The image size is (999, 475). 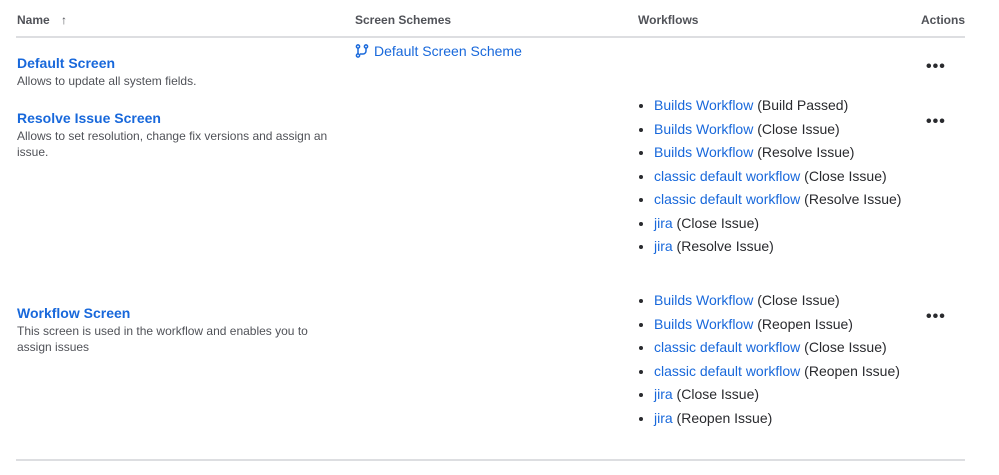 I want to click on workflow-item: Builds Workflow (Reopen Issue), so click(x=781, y=325).